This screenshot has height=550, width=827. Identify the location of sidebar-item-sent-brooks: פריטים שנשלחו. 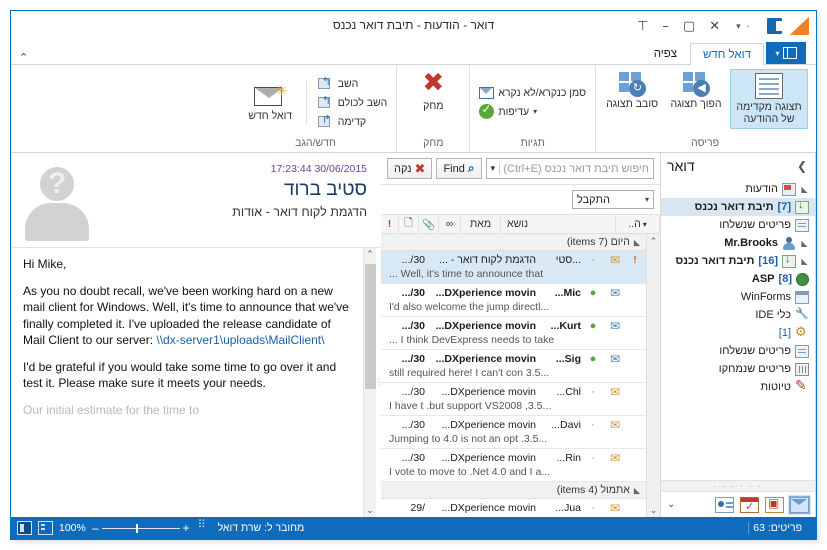
(738, 351).